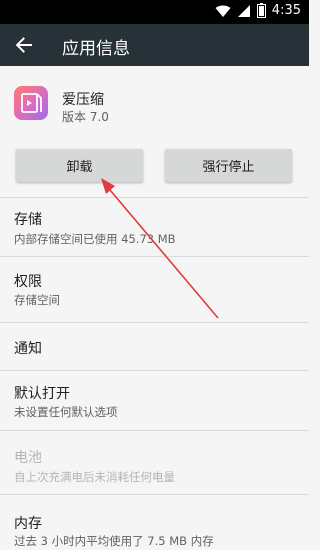 The image size is (320, 550). I want to click on row-permissions: 权限 存储空间, so click(154, 289).